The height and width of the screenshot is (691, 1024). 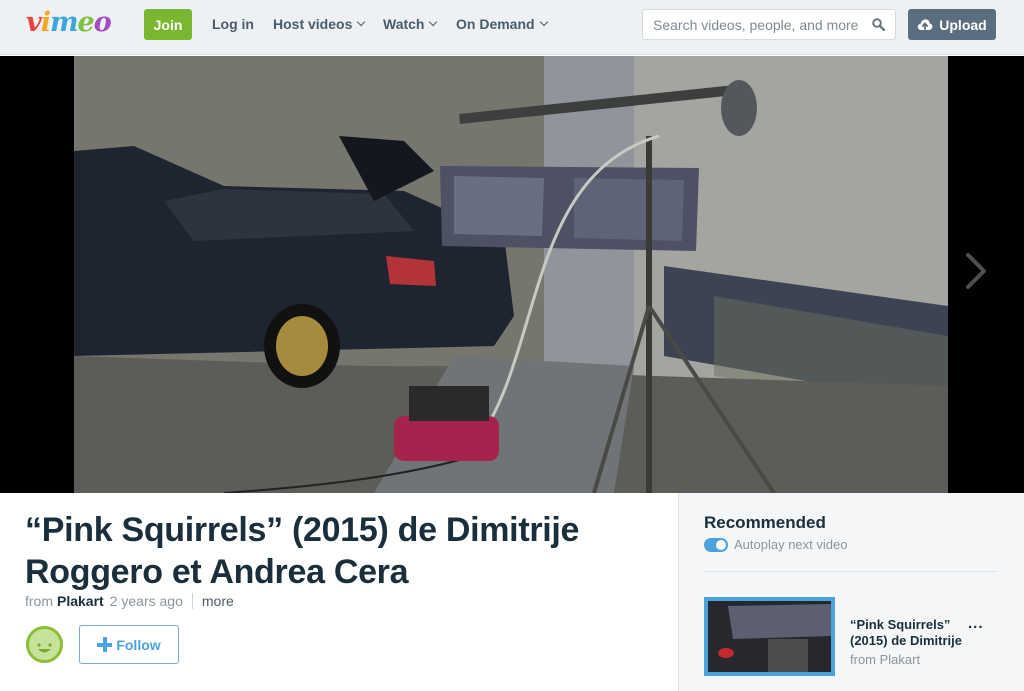 I want to click on nav-host-videos: Host videos, so click(x=319, y=24).